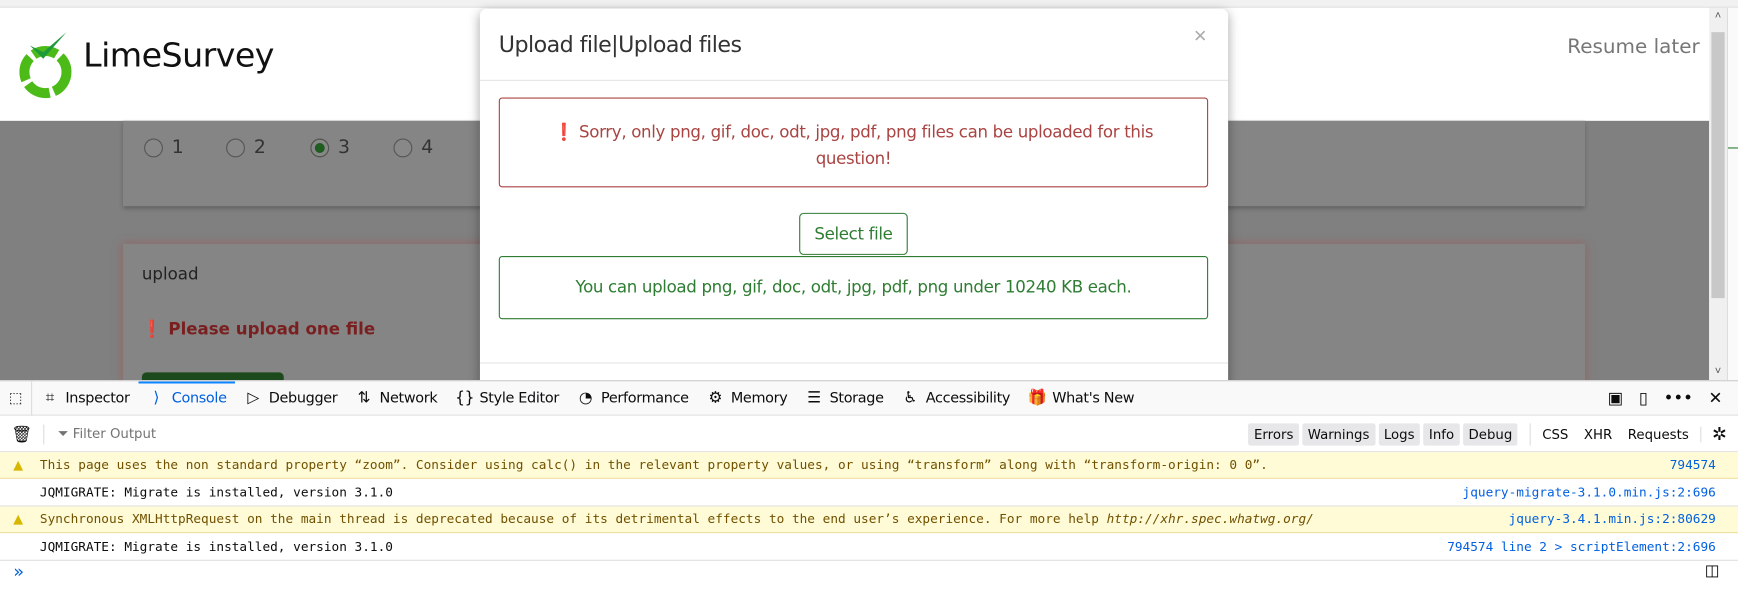  I want to click on style-editor-icon: {}, so click(465, 398).